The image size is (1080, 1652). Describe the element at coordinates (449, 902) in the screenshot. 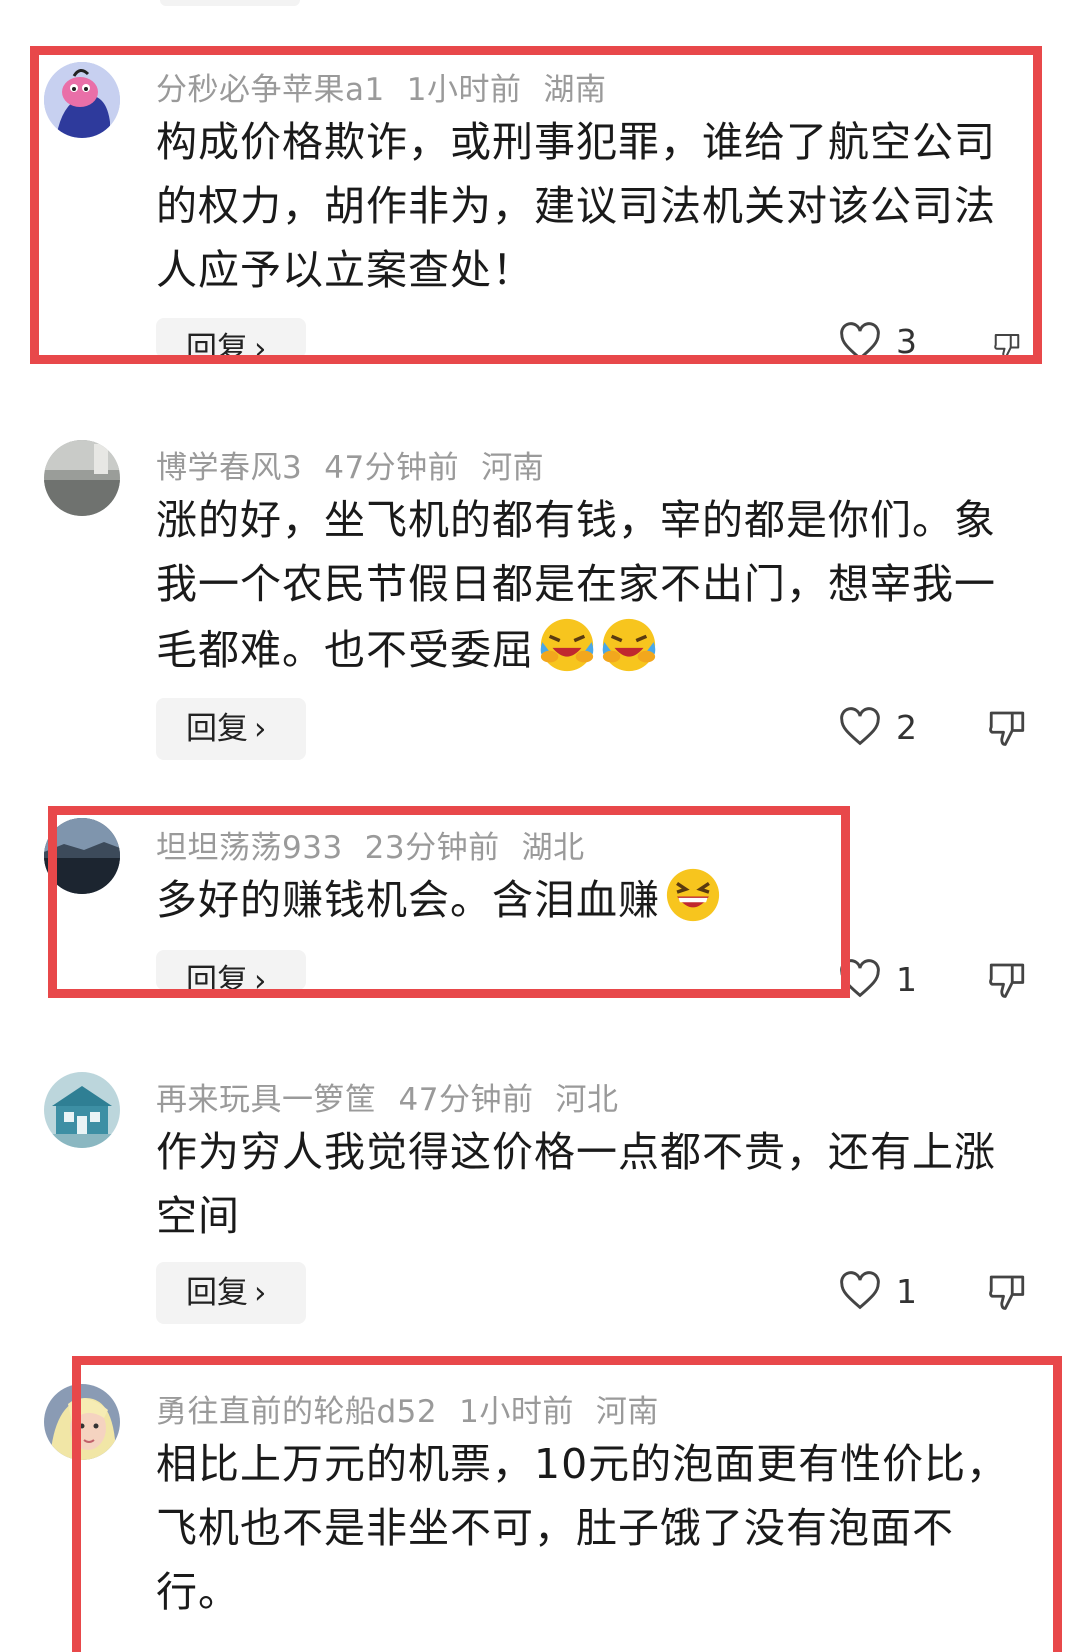

I see `highlight-box` at that location.